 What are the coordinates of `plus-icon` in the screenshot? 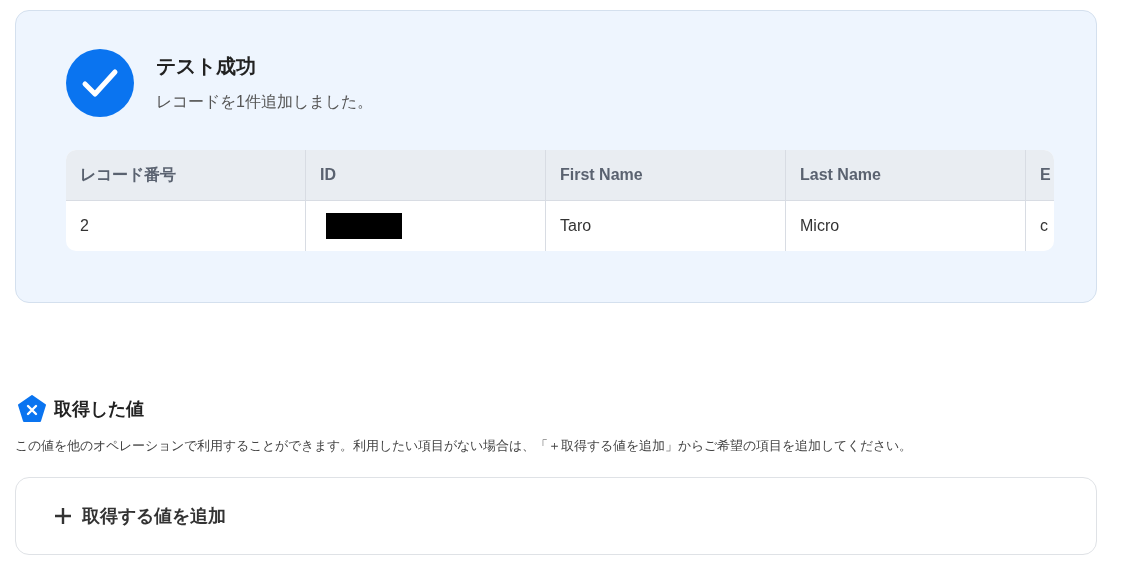 It's located at (63, 516).